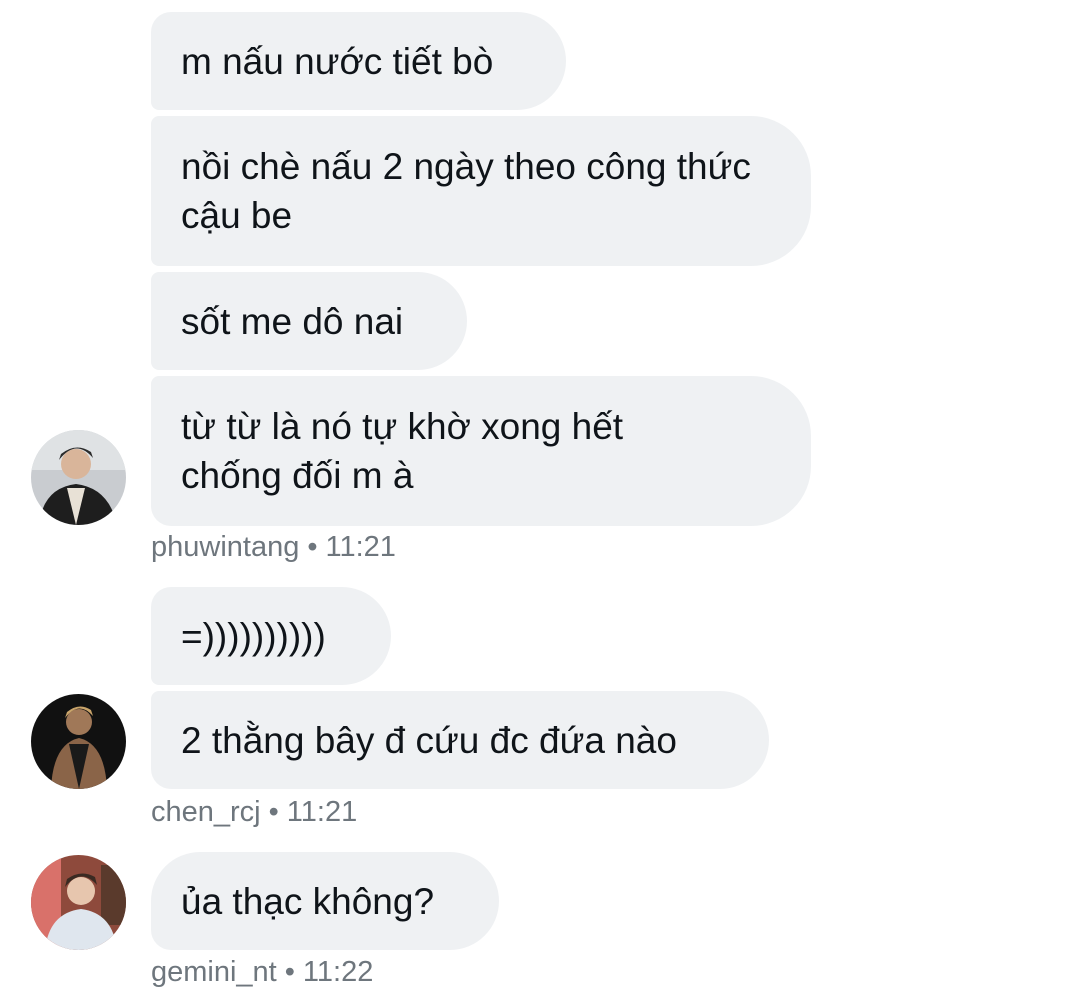 Image resolution: width=1080 pixels, height=1002 pixels. I want to click on message-bubble: nồi chè nấu 2 ngày theo công thức cậu be, so click(481, 191).